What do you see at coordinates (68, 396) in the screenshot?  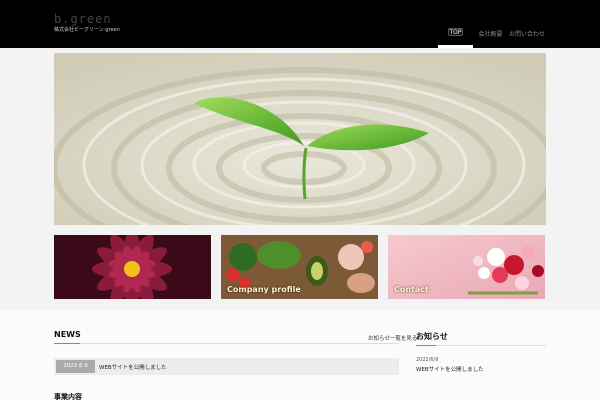 I see `business-heading: 事業内容` at bounding box center [68, 396].